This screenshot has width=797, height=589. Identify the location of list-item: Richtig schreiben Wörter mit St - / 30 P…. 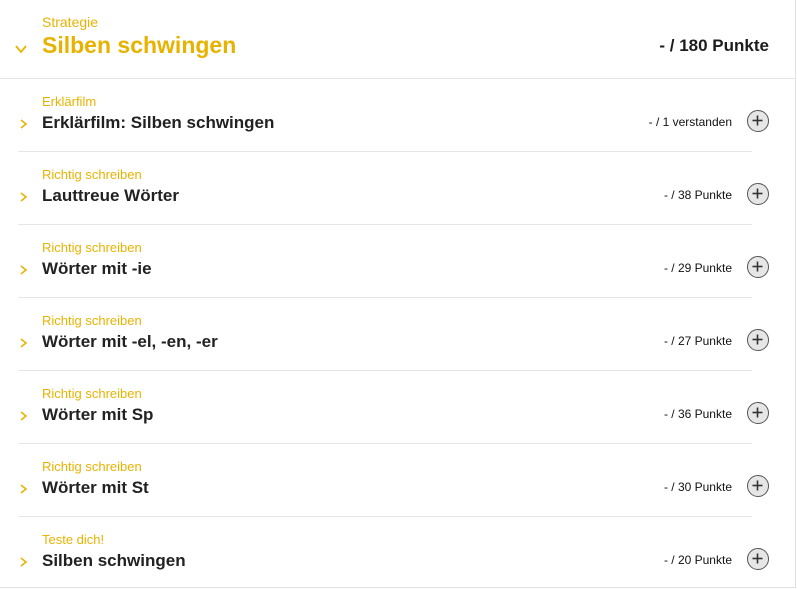
(393, 480).